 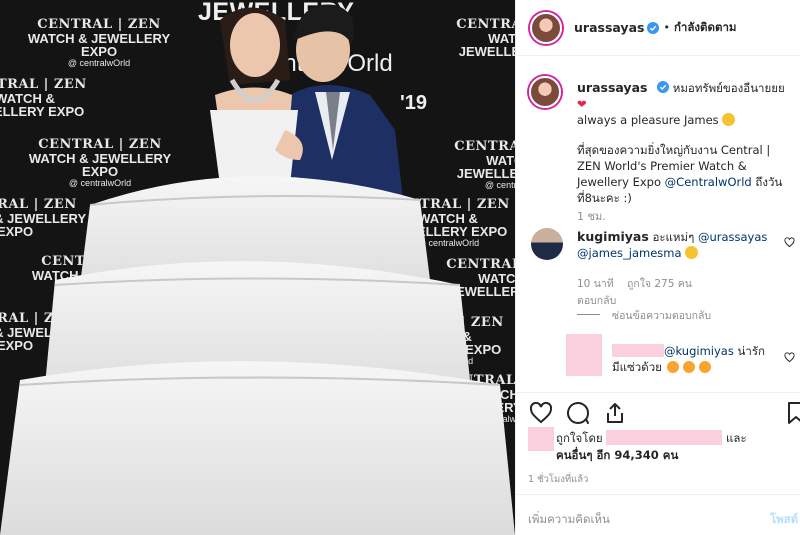 What do you see at coordinates (708, 182) in the screenshot?
I see `caption-mention-link: @CentralwOrld` at bounding box center [708, 182].